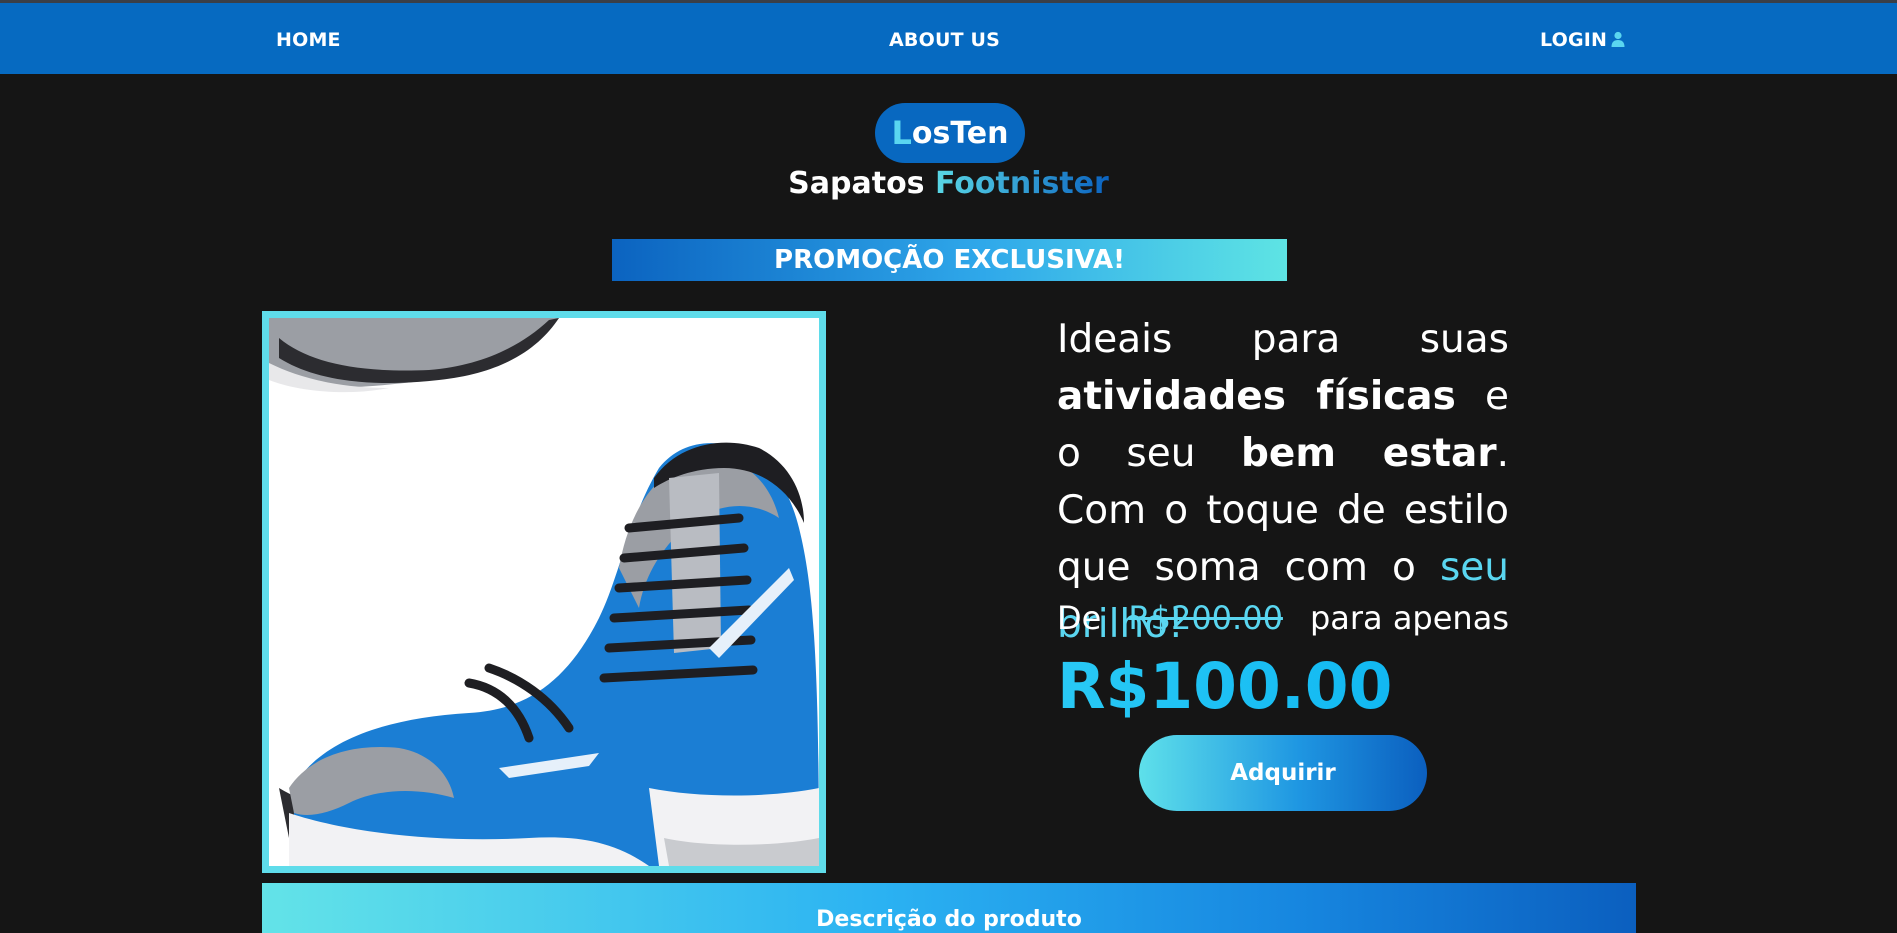 Image resolution: width=1897 pixels, height=933 pixels. Describe the element at coordinates (856, 183) in the screenshot. I see `brand-word-sapatos: Sapatos` at that location.